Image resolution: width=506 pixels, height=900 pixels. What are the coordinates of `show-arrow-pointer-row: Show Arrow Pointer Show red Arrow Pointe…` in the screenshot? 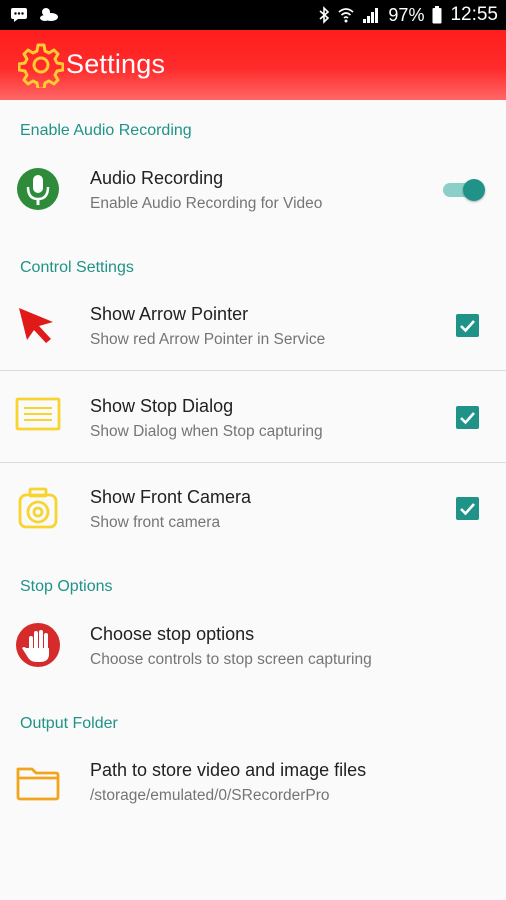 It's located at (253, 327).